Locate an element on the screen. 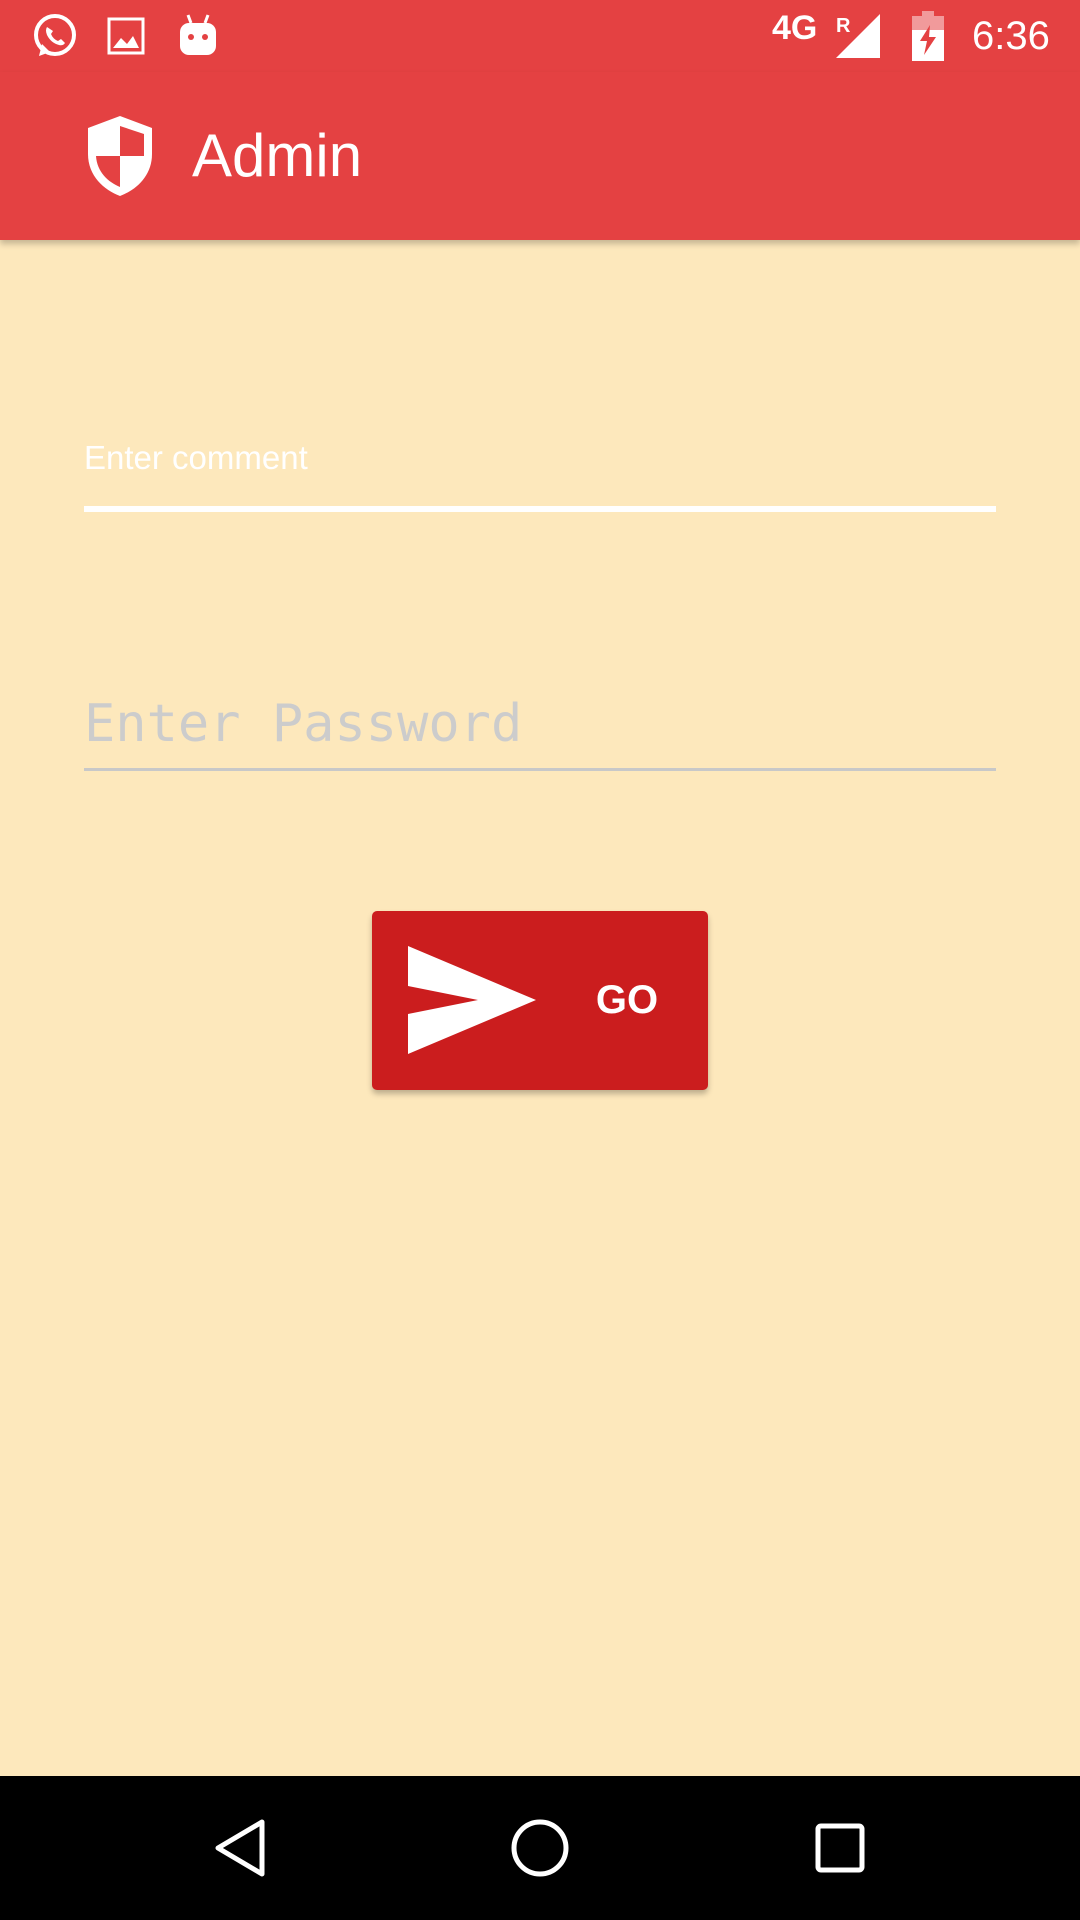 The height and width of the screenshot is (1920, 1080). send-icon is located at coordinates (472, 1000).